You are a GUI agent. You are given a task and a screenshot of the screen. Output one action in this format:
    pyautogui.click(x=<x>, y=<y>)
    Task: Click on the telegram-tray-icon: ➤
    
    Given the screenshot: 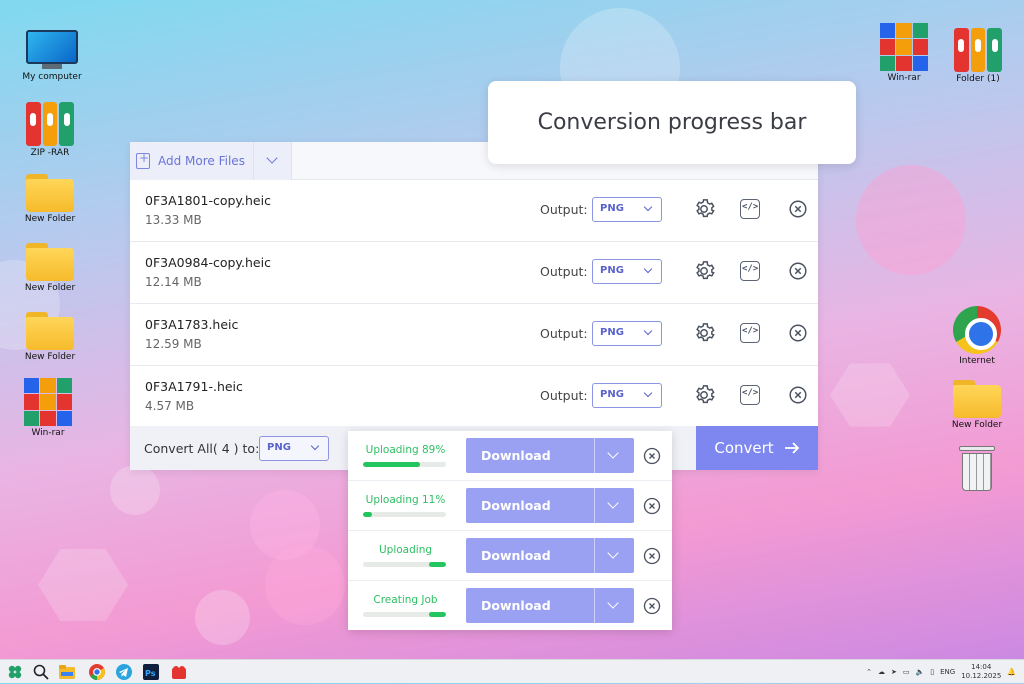 What is the action you would take?
    pyautogui.click(x=894, y=672)
    